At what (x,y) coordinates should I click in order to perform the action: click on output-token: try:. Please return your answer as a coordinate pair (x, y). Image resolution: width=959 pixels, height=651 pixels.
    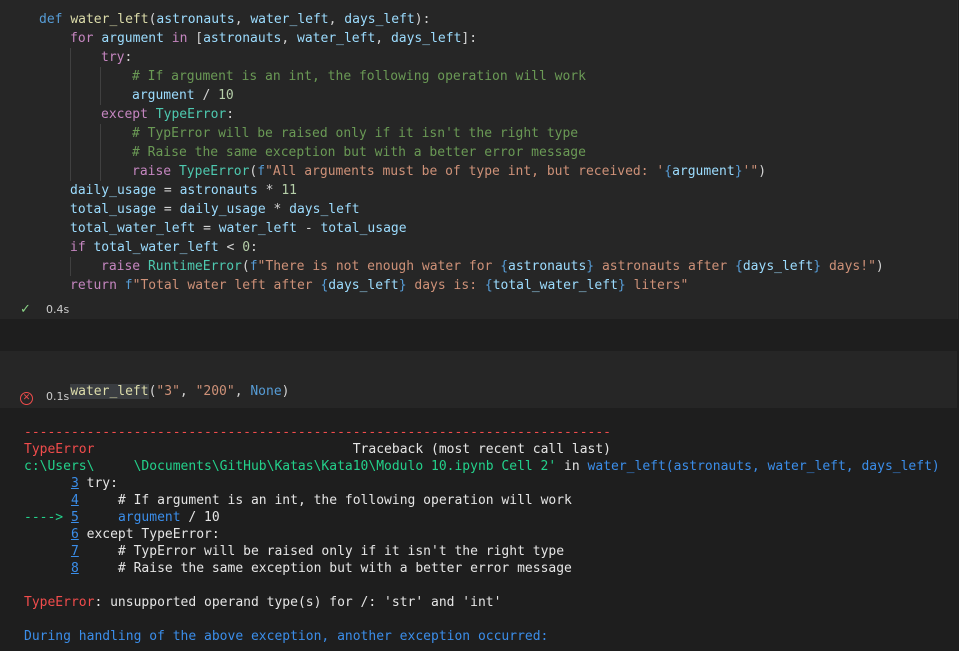
    Looking at the image, I should click on (98, 483).